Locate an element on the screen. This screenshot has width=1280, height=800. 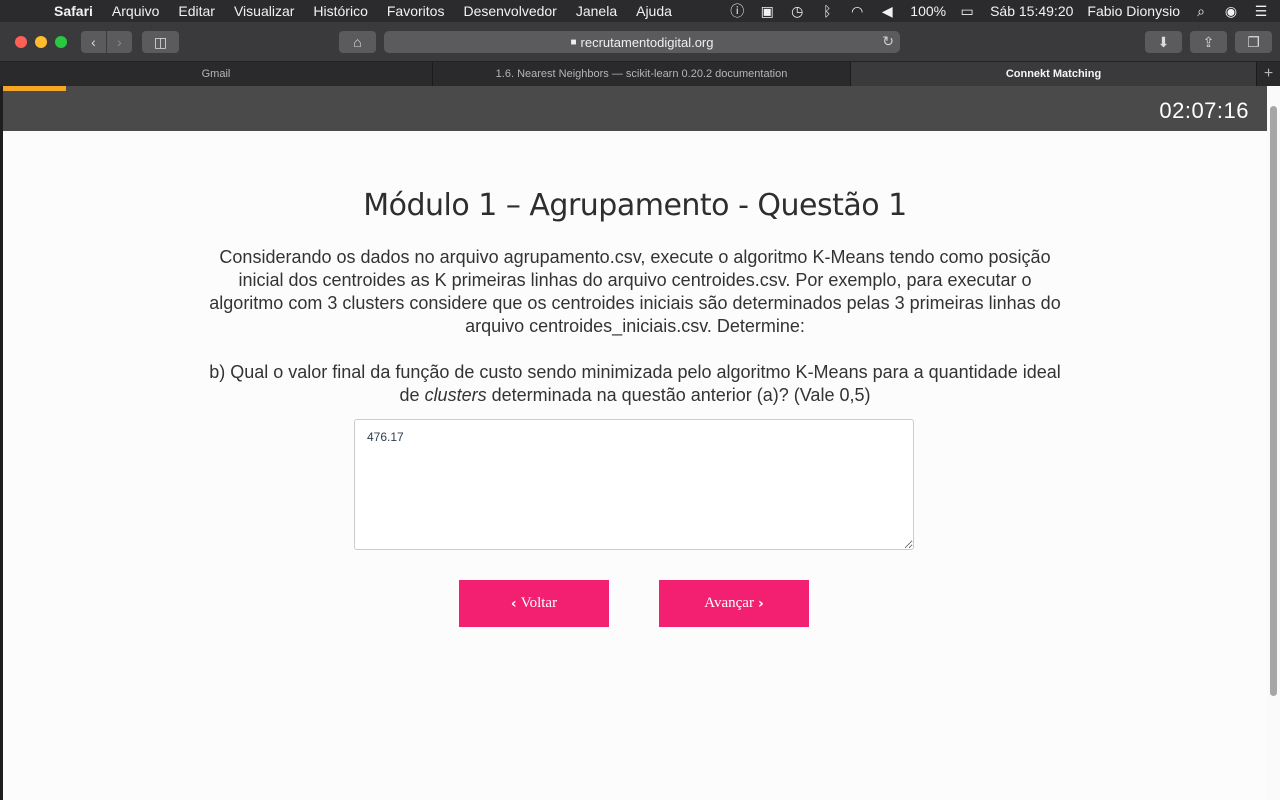
minimize-window-button is located at coordinates (41, 42).